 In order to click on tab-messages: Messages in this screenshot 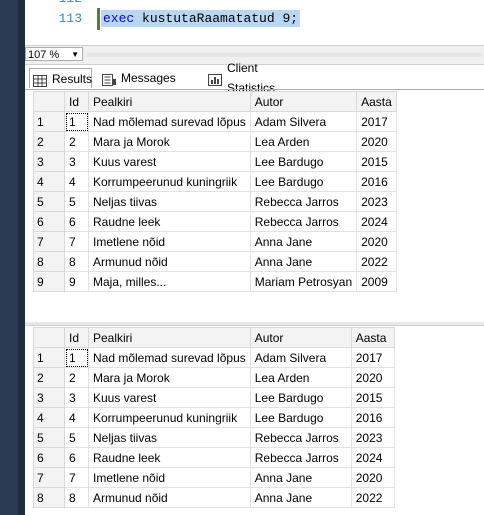, I will do `click(149, 78)`.